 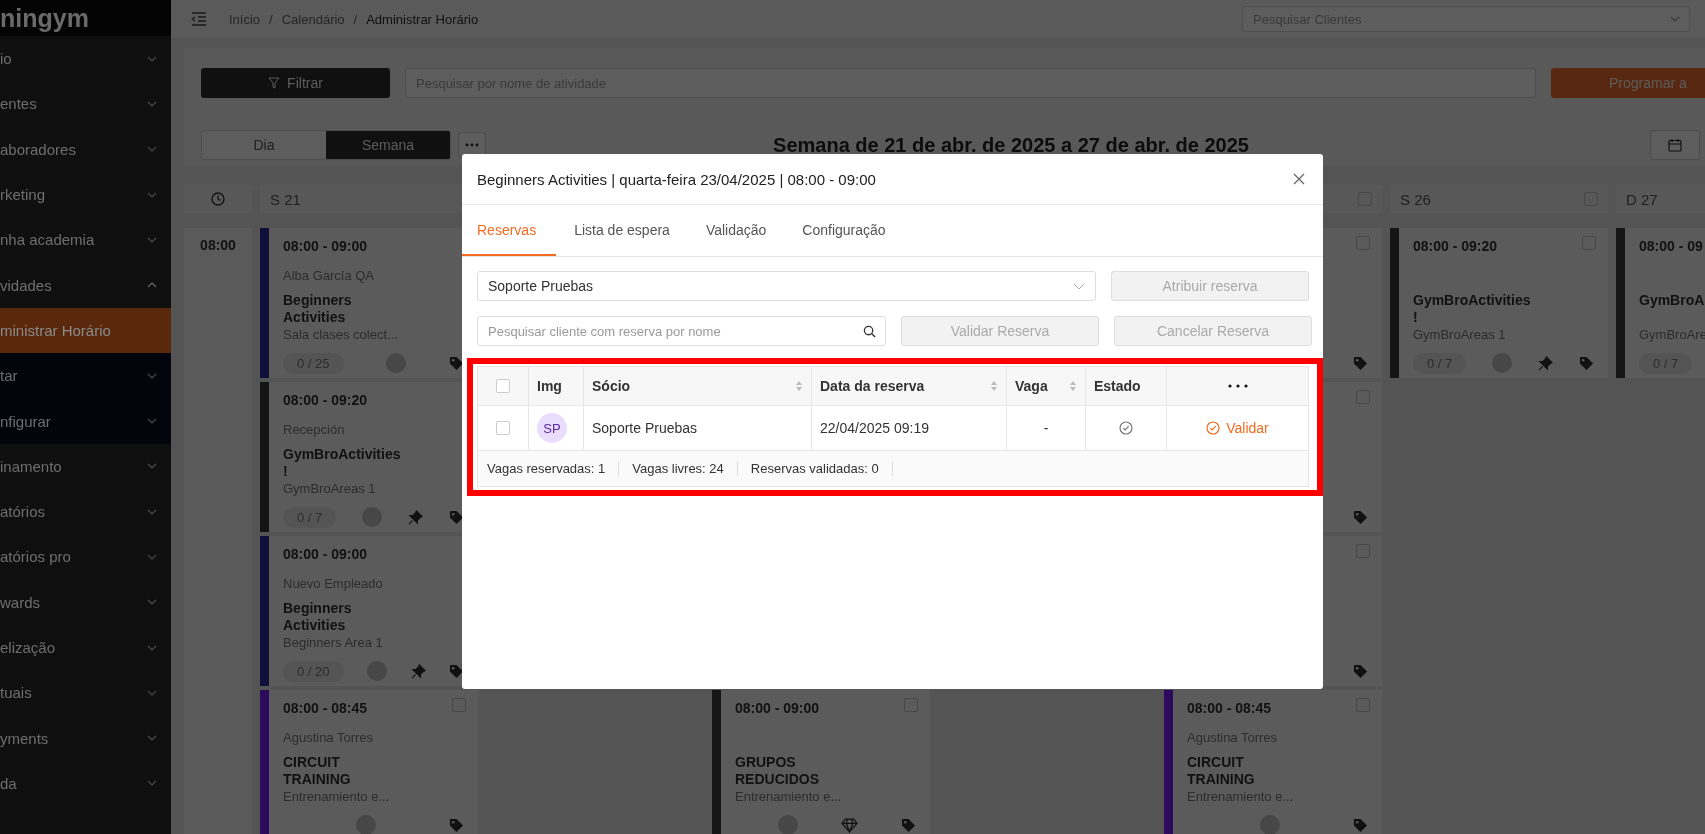 What do you see at coordinates (1011, 145) in the screenshot?
I see `week-title: Semana de 21 de abr. de 2025 a 27 de abr. de 2025` at bounding box center [1011, 145].